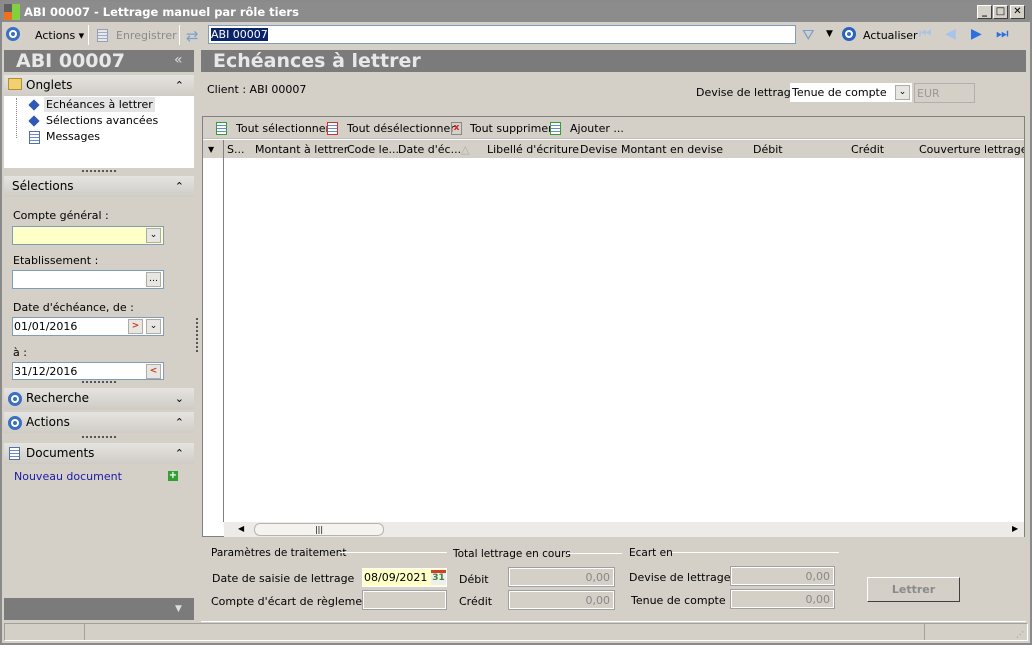  What do you see at coordinates (678, 600) in the screenshot?
I see `ecart-tenue-label: Tenue de compte` at bounding box center [678, 600].